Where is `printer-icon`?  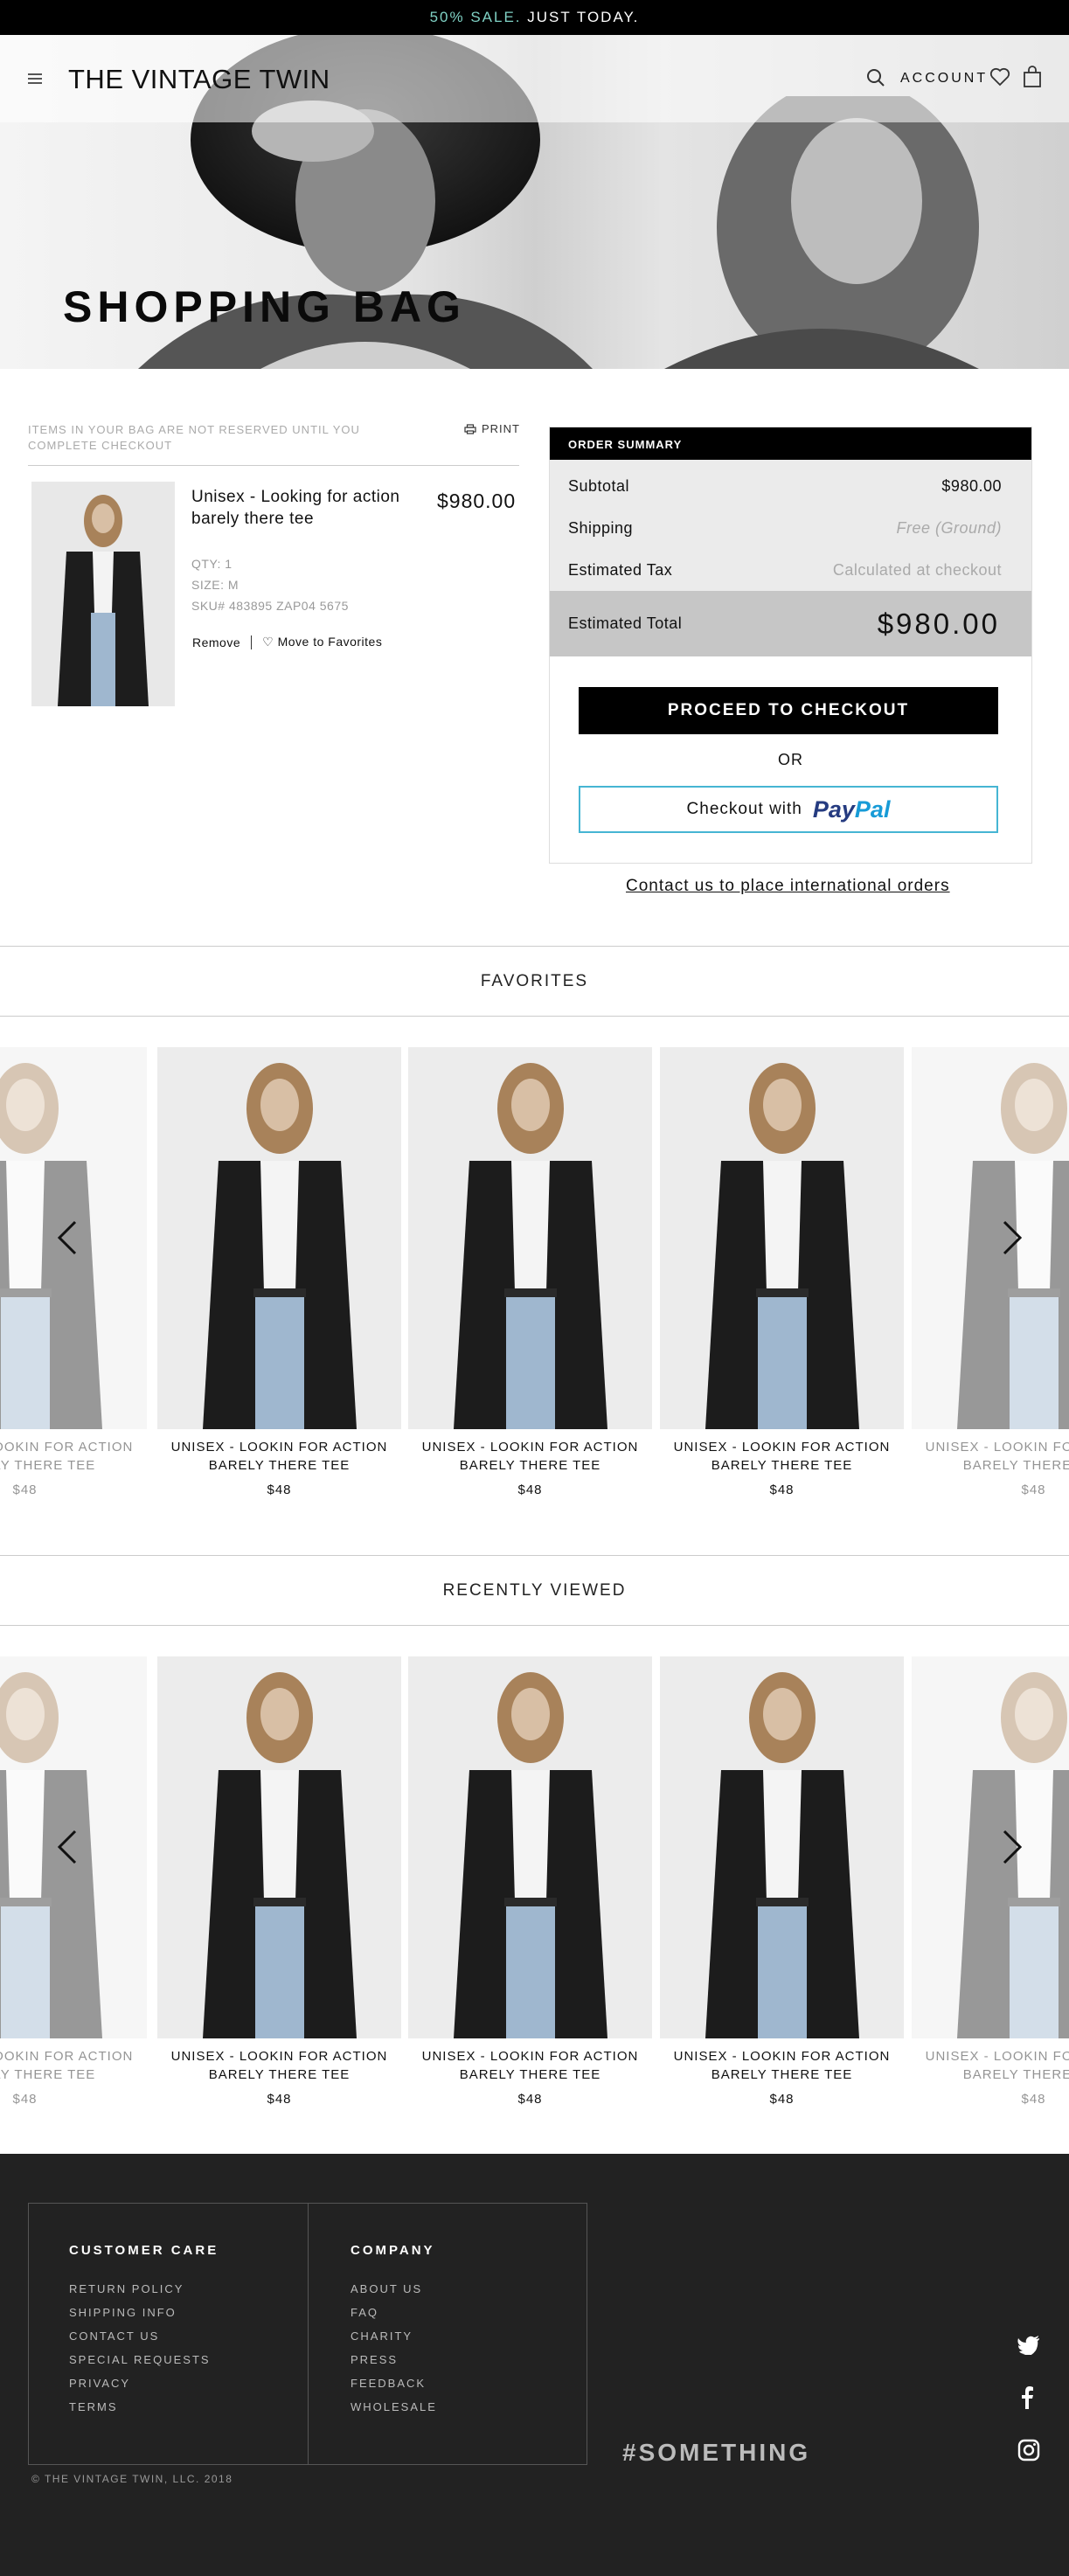
printer-icon is located at coordinates (470, 428).